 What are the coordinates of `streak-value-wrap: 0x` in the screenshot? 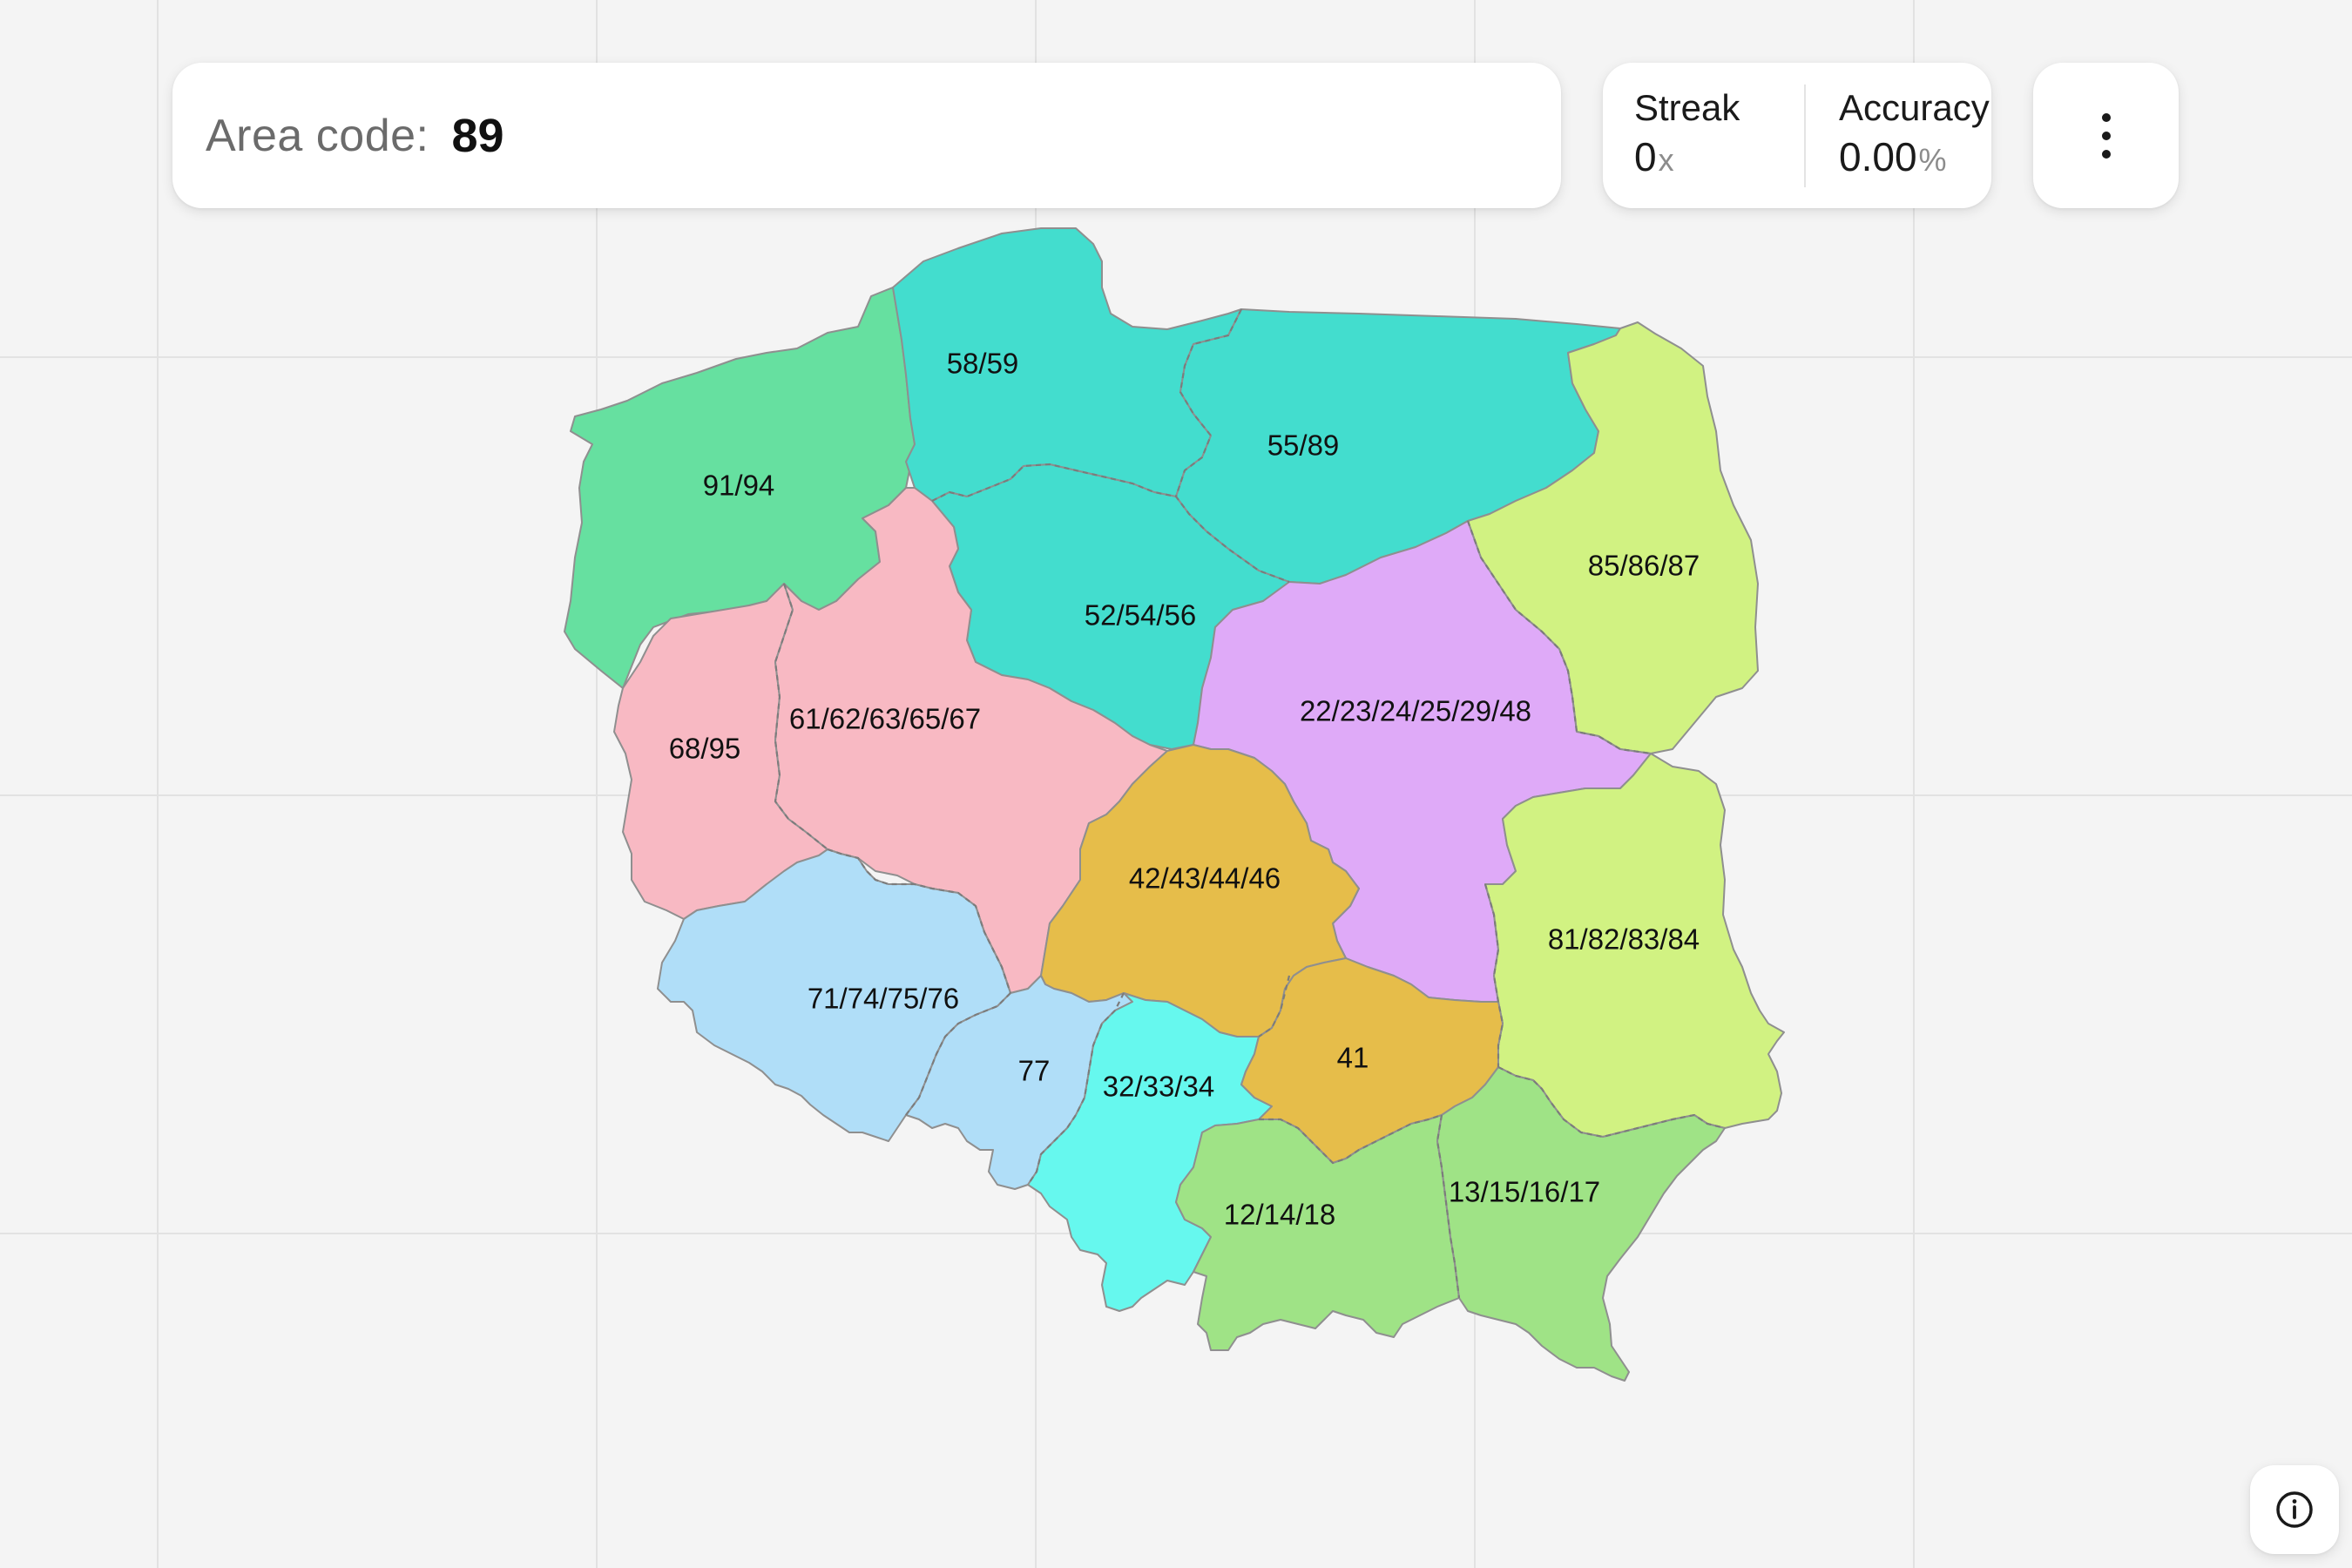 It's located at (1719, 158).